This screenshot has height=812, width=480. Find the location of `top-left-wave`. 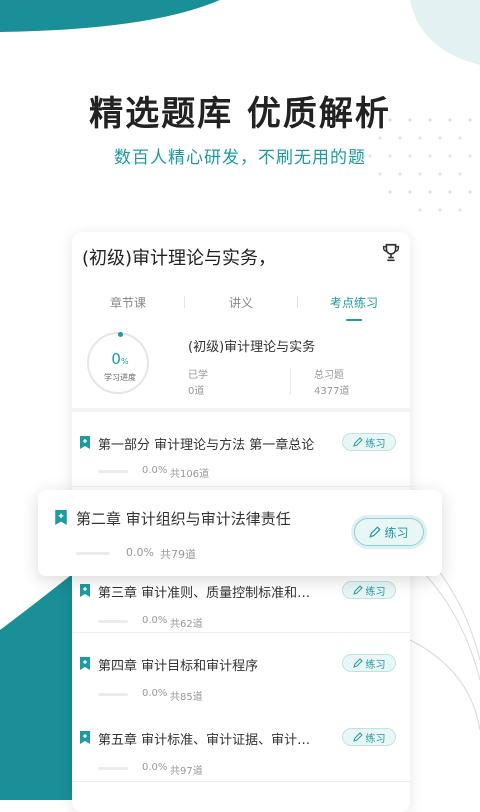

top-left-wave is located at coordinates (110, 16).